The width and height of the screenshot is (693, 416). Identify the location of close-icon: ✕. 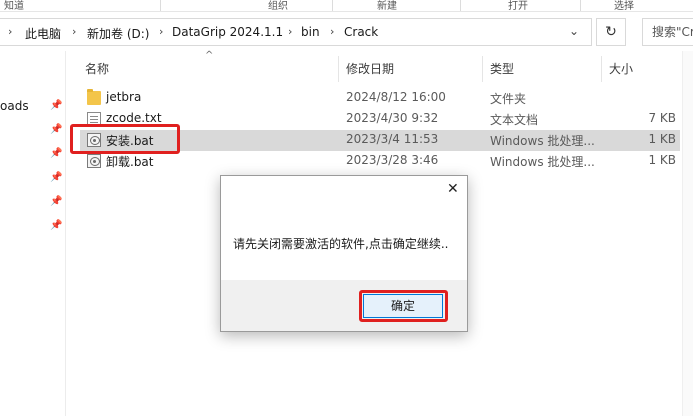
(453, 189).